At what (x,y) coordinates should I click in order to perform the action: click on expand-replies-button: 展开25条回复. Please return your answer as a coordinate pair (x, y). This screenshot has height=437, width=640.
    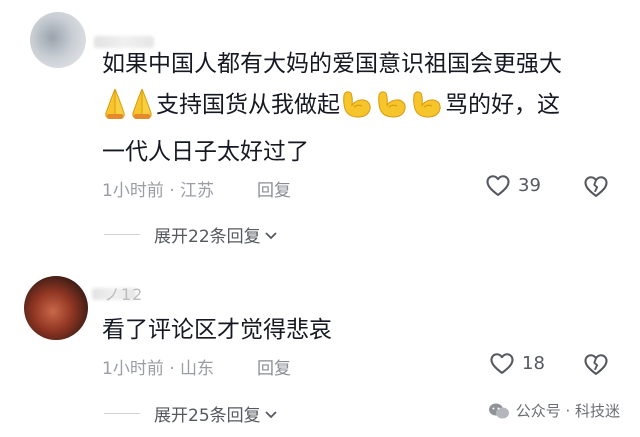
    Looking at the image, I should click on (191, 413).